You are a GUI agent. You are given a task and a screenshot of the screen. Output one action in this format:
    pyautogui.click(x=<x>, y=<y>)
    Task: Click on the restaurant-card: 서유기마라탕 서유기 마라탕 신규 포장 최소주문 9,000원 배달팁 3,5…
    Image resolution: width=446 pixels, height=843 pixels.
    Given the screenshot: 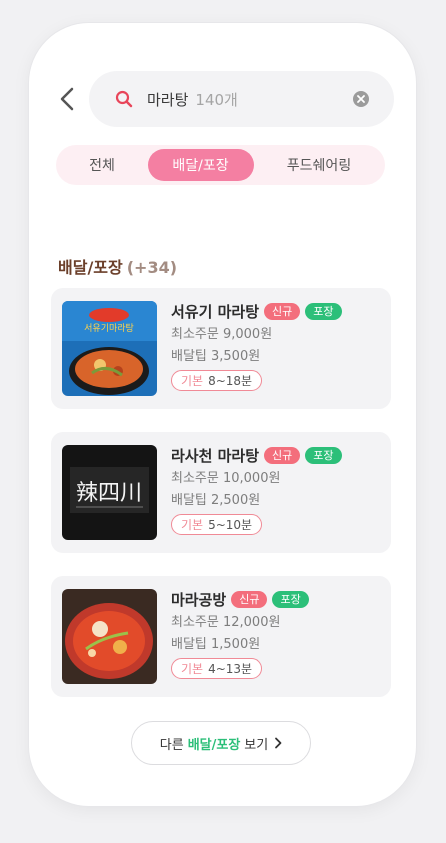 What is the action you would take?
    pyautogui.click(x=221, y=348)
    